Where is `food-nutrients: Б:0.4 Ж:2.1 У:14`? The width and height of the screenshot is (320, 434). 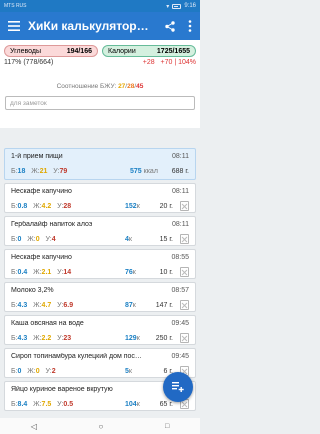 food-nutrients: Б:0.4 Ж:2.1 У:14 is located at coordinates (41, 272).